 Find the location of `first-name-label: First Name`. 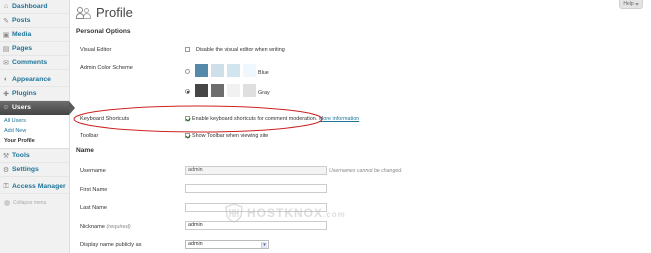

first-name-label: First Name is located at coordinates (94, 190).